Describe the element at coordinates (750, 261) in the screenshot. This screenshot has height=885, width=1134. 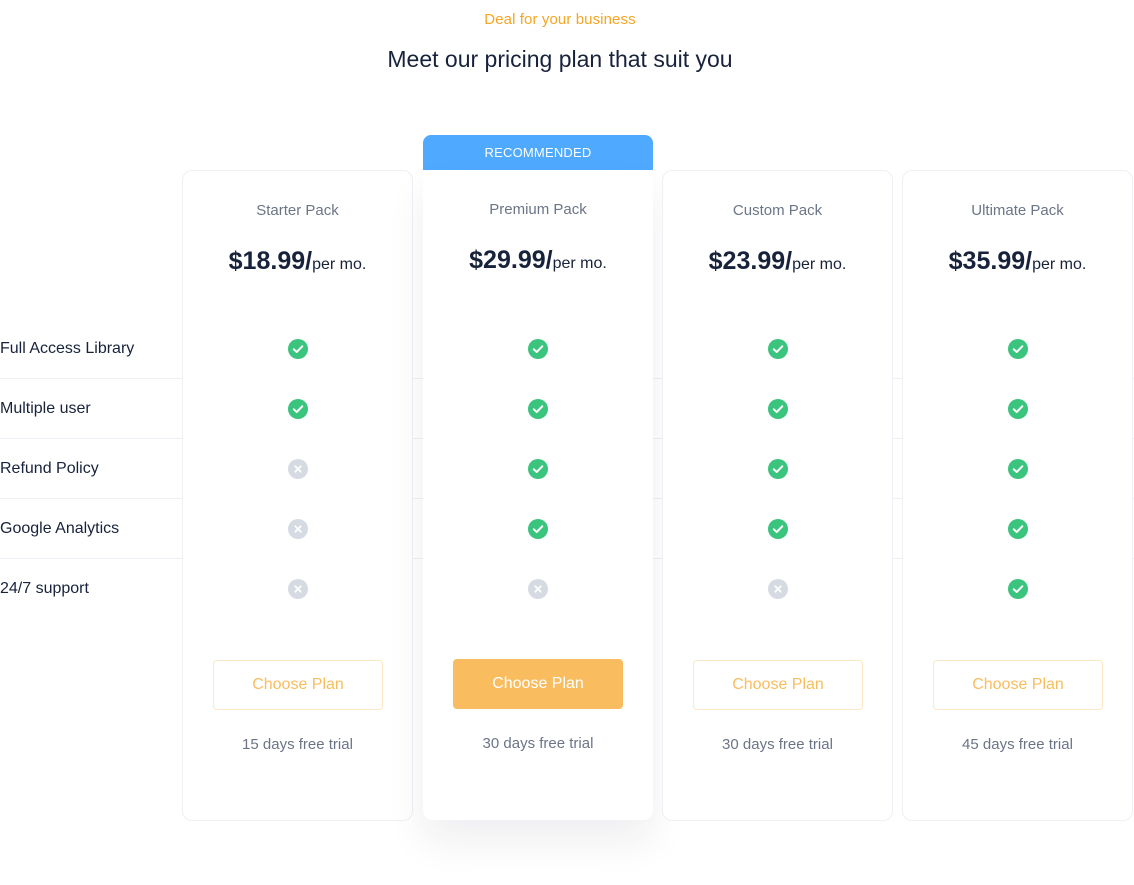
I see `price-amount: $23.99/` at that location.